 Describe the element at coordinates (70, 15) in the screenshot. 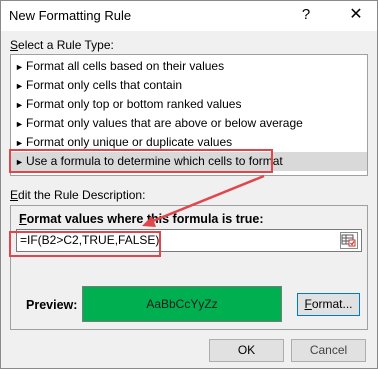

I see `dialog-title: New Formatting Rule` at that location.